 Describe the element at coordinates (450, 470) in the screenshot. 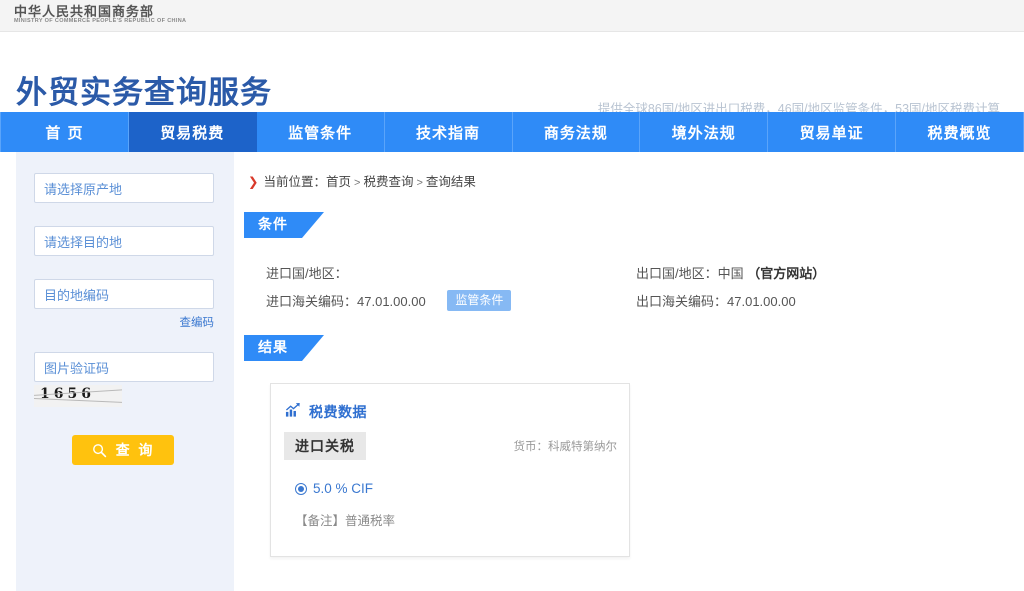

I see `tax-result-card: 税费数据 进口关税 货币：科威特第纳尔 5.0 % CIF 【备注】普通税率` at that location.